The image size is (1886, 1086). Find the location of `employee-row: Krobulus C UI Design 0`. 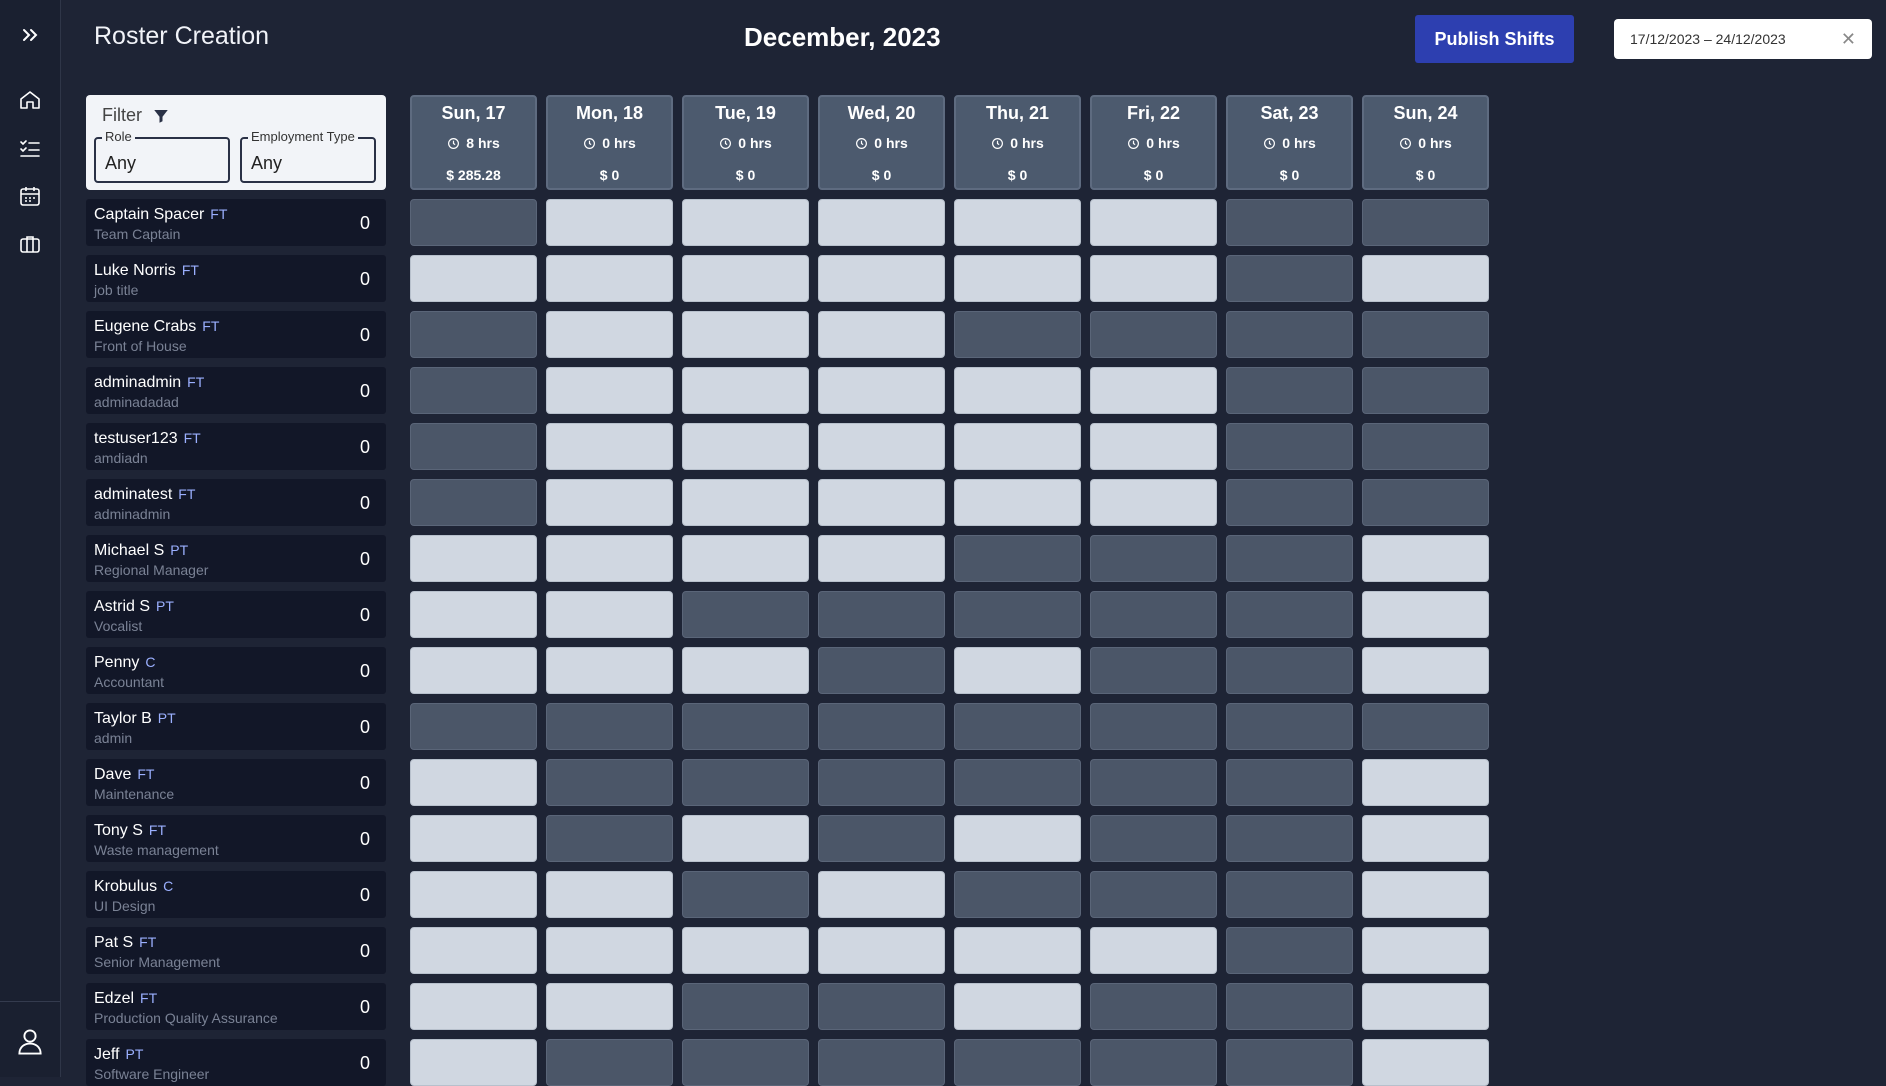

employee-row: Krobulus C UI Design 0 is located at coordinates (236, 894).